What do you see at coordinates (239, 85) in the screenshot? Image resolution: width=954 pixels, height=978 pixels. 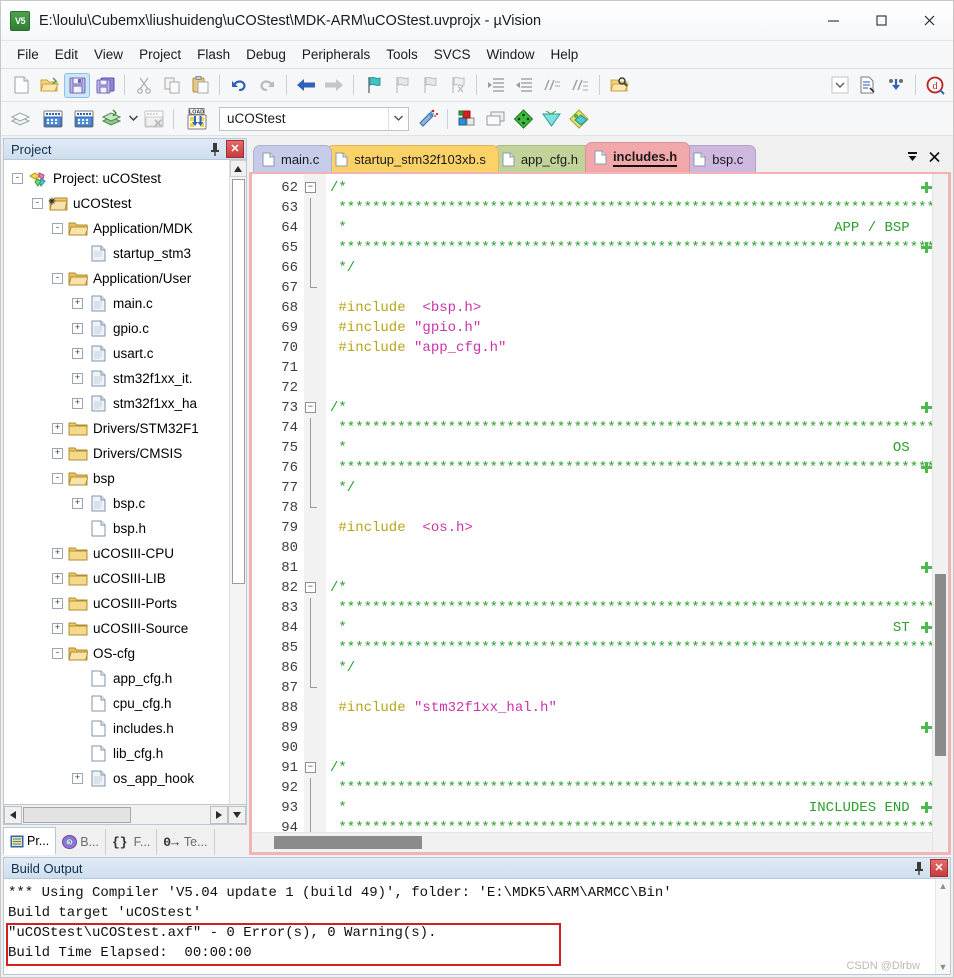 I see `undo-icon` at bounding box center [239, 85].